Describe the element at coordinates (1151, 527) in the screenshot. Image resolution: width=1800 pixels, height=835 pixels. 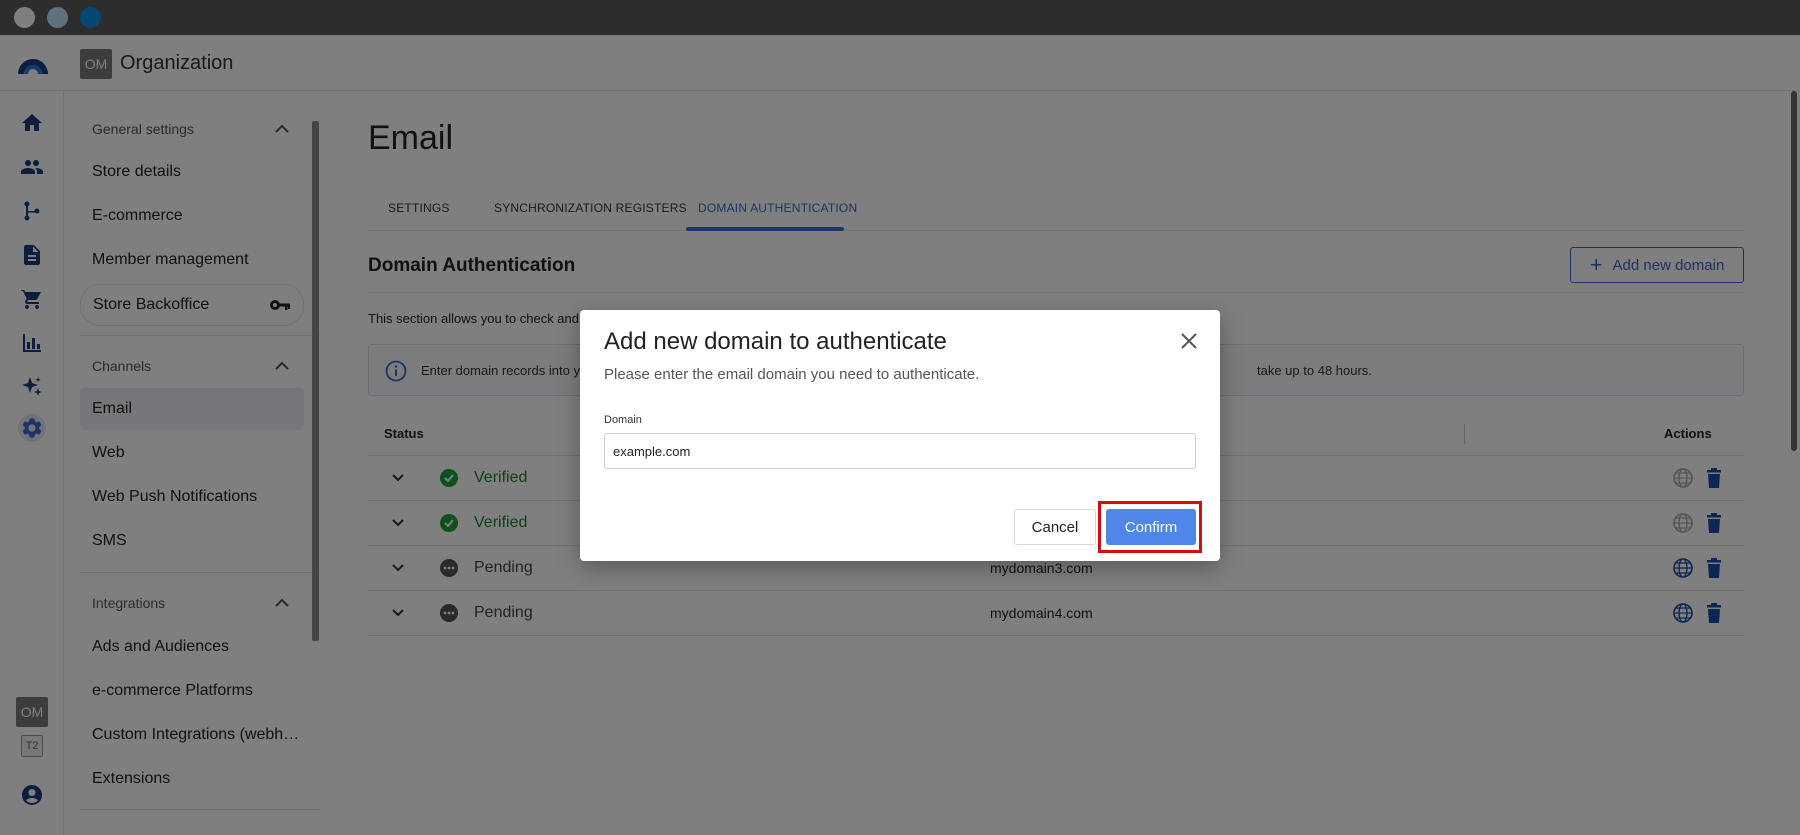
I see `confirm-button: Confirm` at that location.